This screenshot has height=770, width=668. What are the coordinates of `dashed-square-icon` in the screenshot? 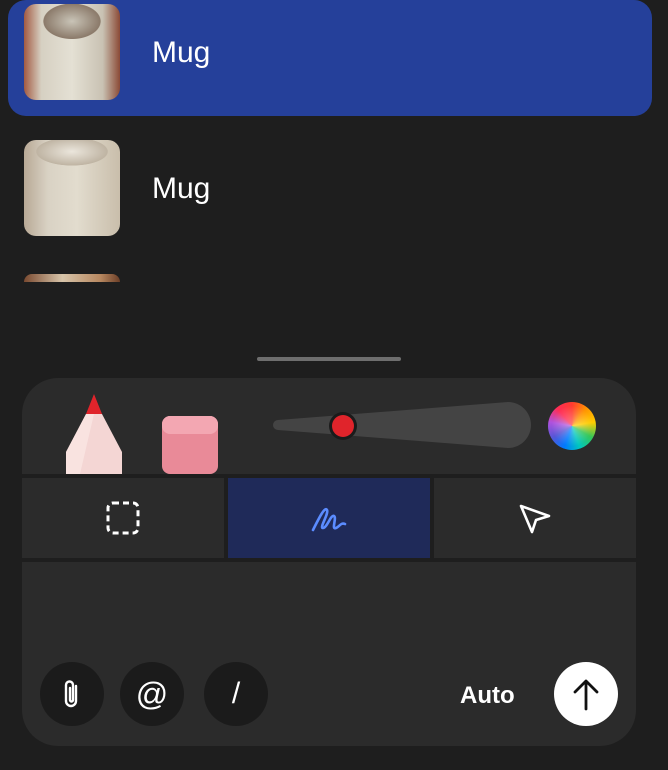 It's located at (123, 518).